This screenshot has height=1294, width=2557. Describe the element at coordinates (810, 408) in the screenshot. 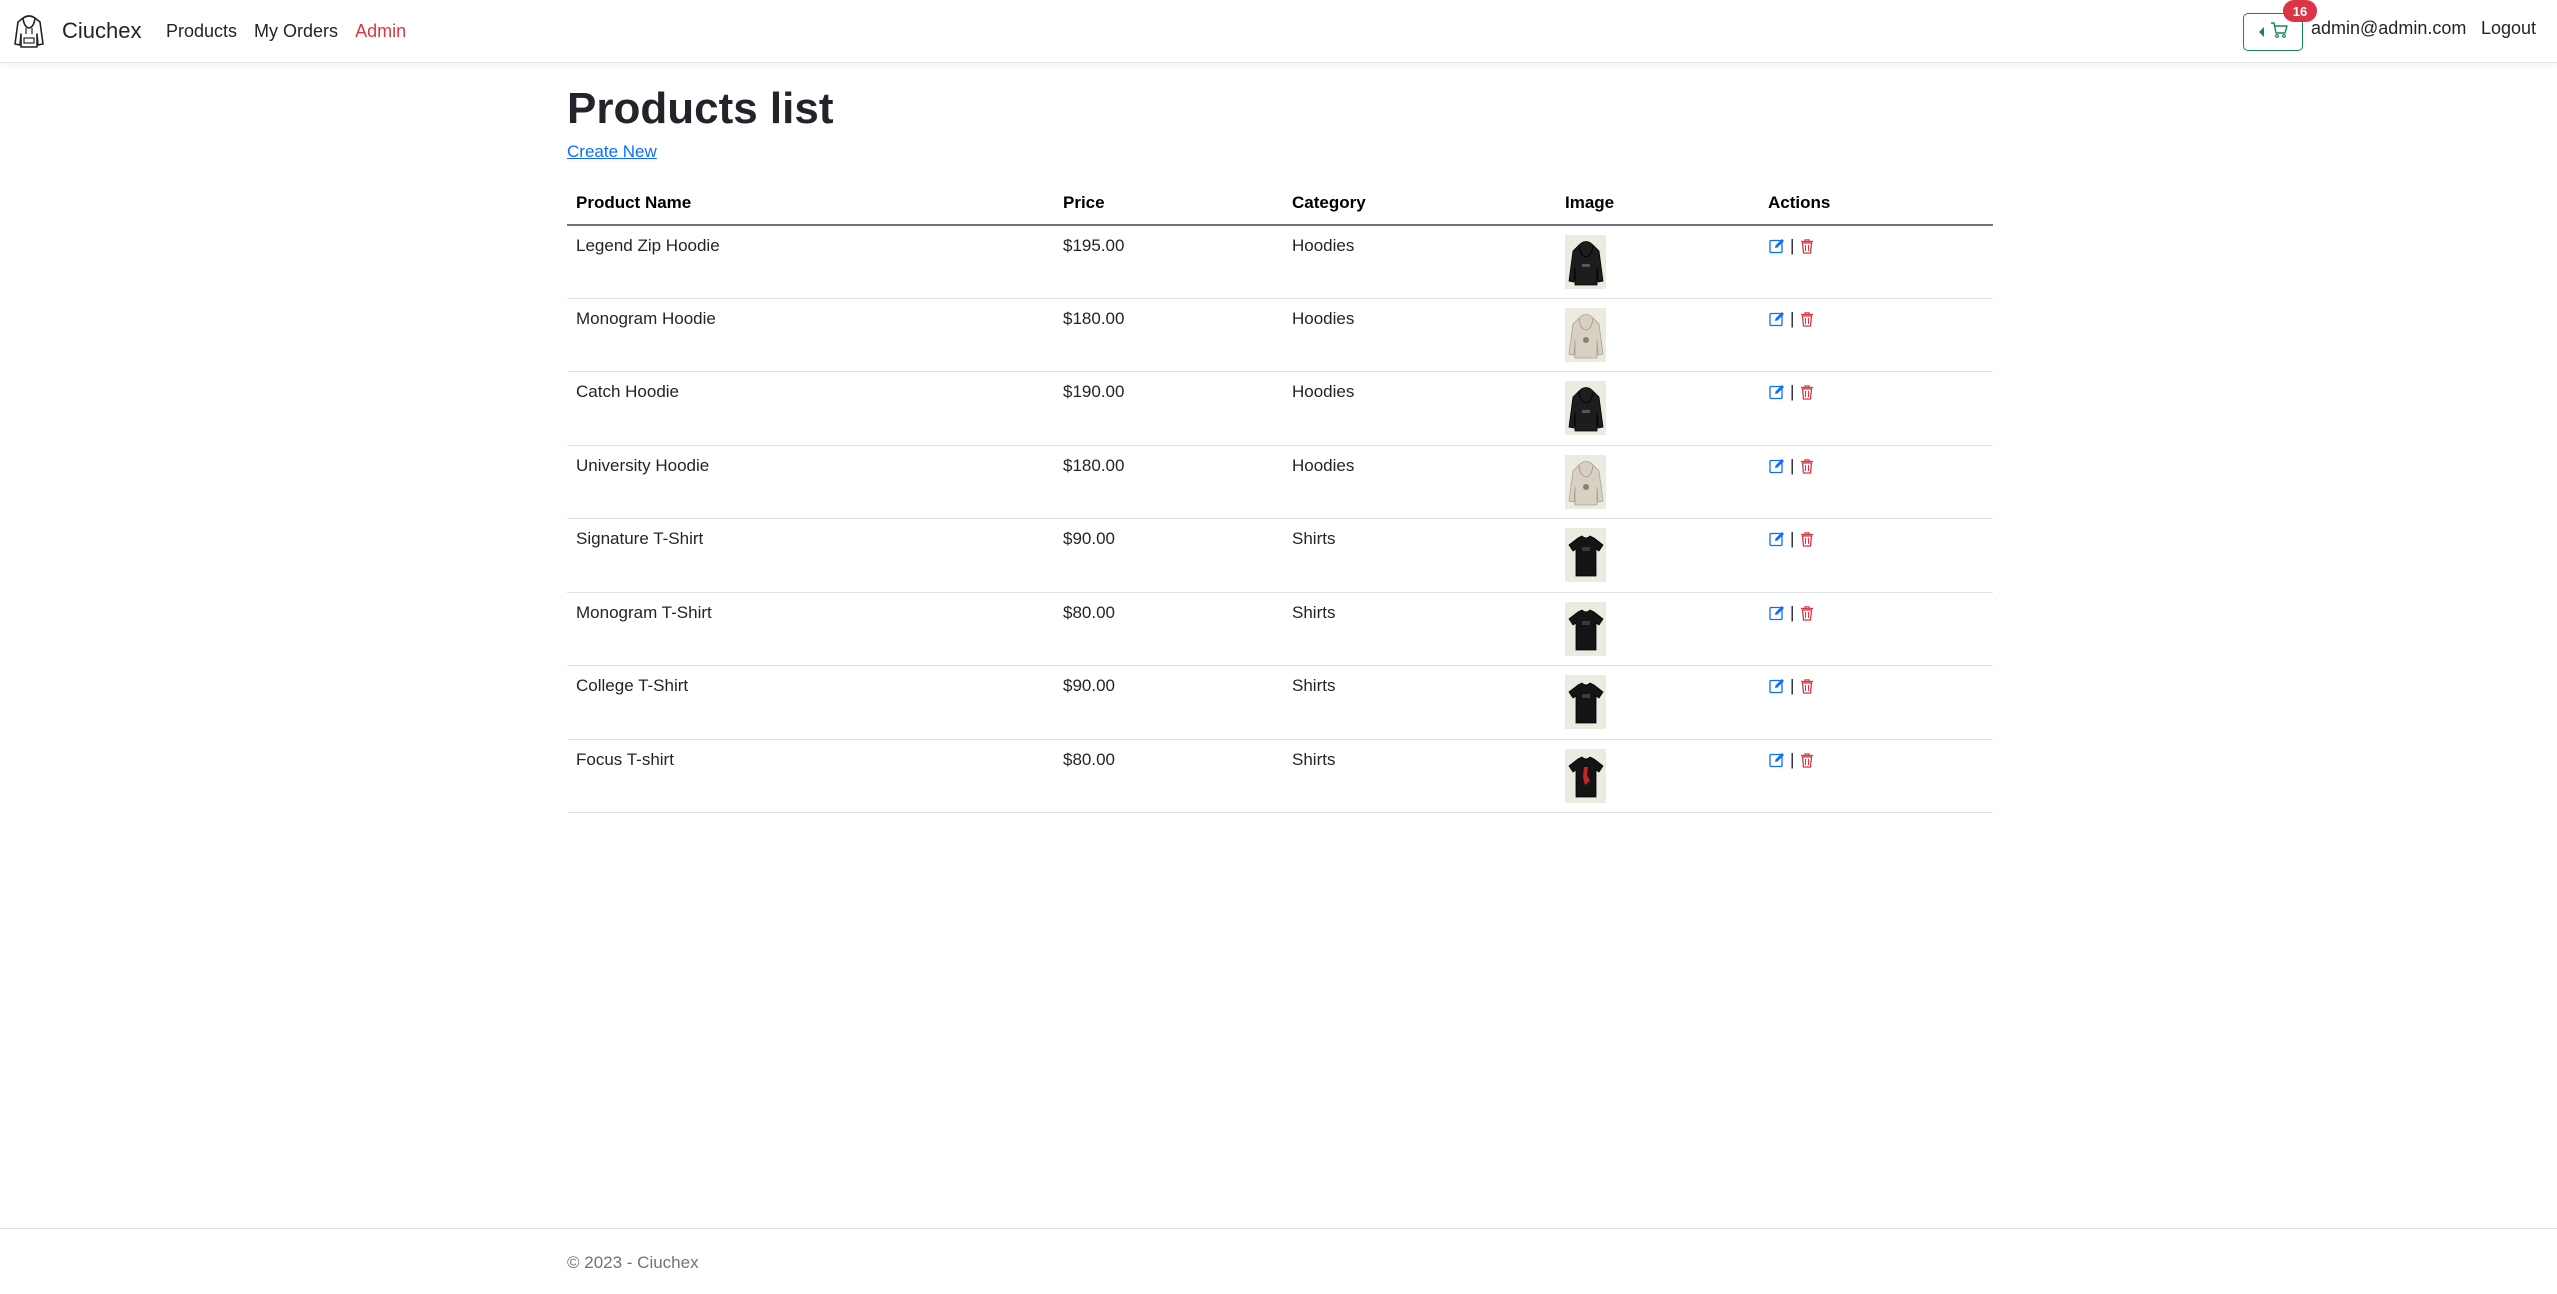

I see `product-name-cell: Catch Hoodie` at that location.